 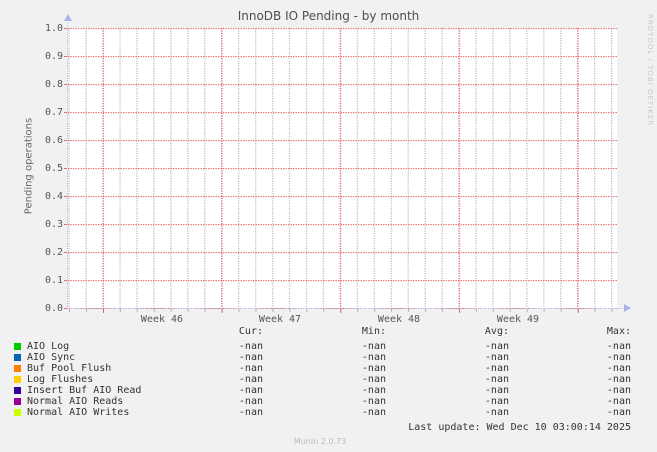 What do you see at coordinates (328, 357) in the screenshot?
I see `legend-row: AIO Sync -nan -nan -nan -nan` at bounding box center [328, 357].